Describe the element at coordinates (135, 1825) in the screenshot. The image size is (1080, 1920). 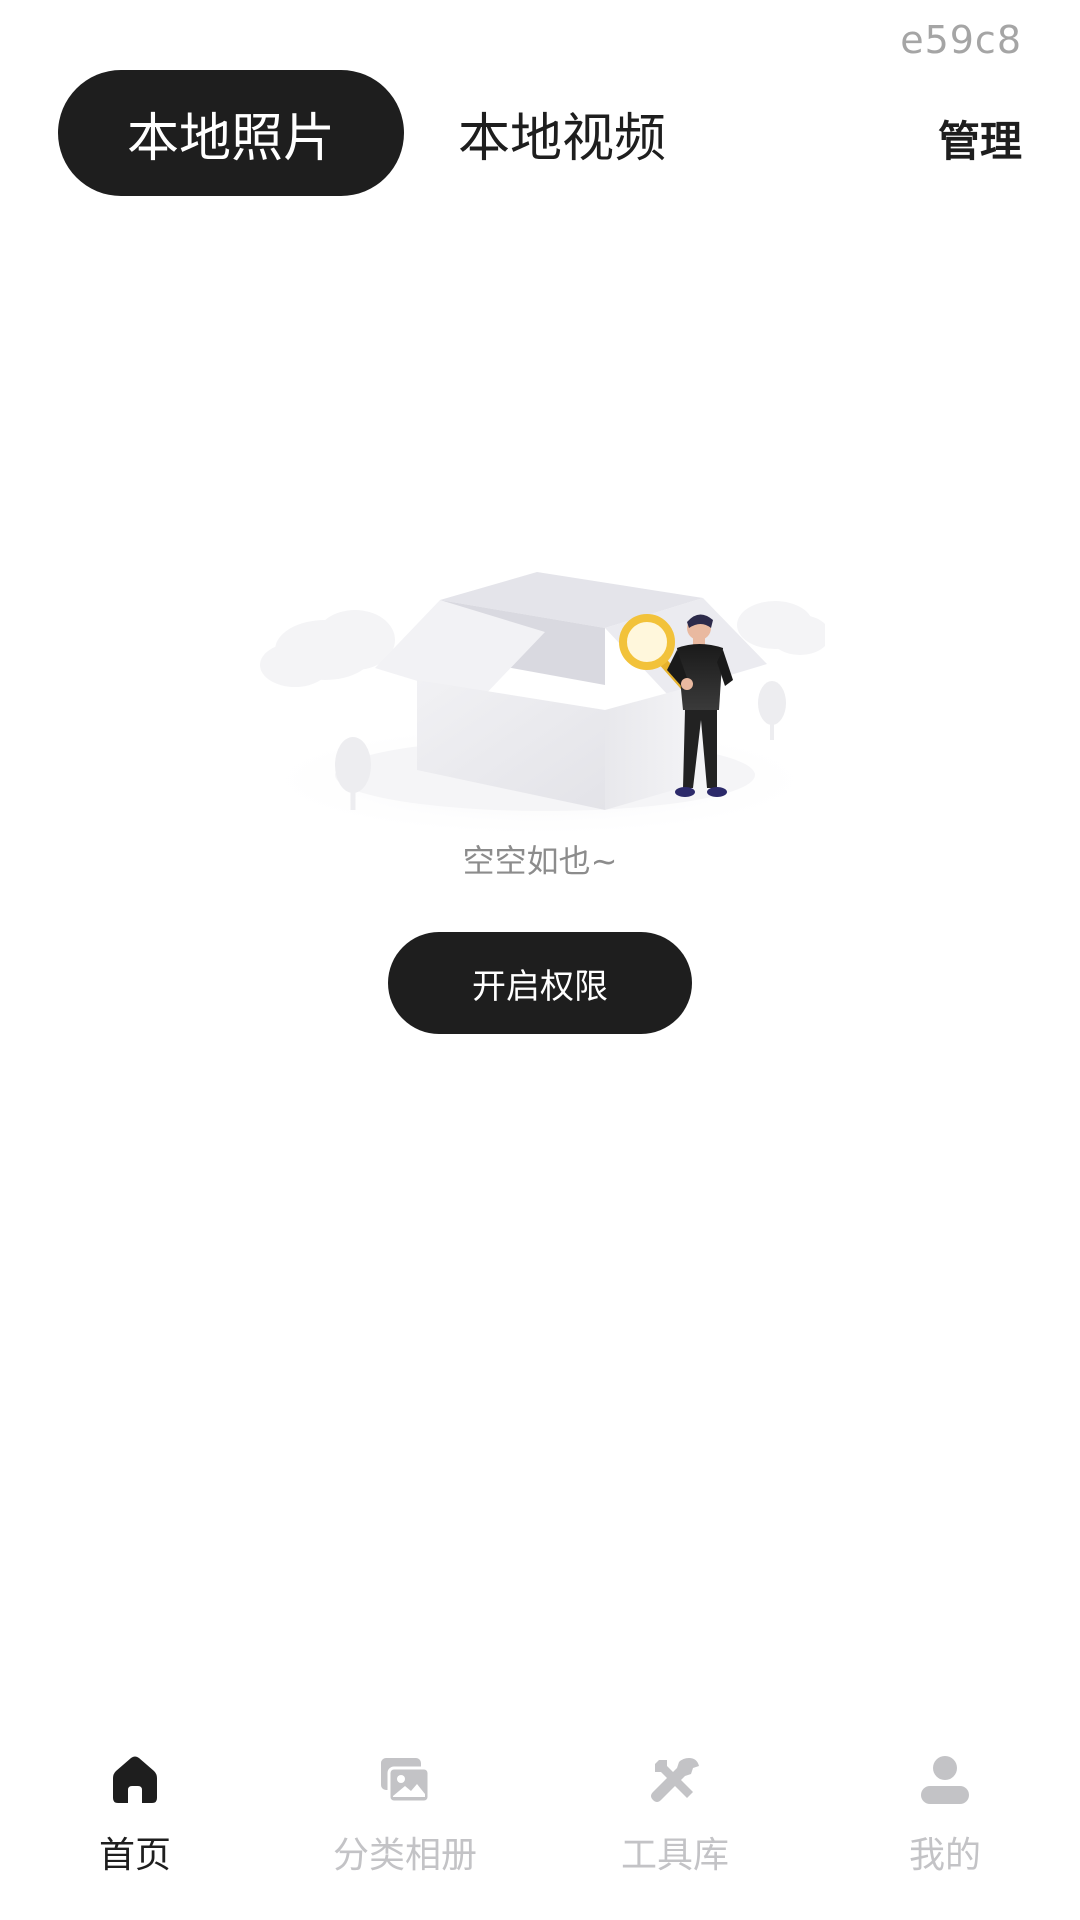
I see `nav-item-home: 首页` at that location.